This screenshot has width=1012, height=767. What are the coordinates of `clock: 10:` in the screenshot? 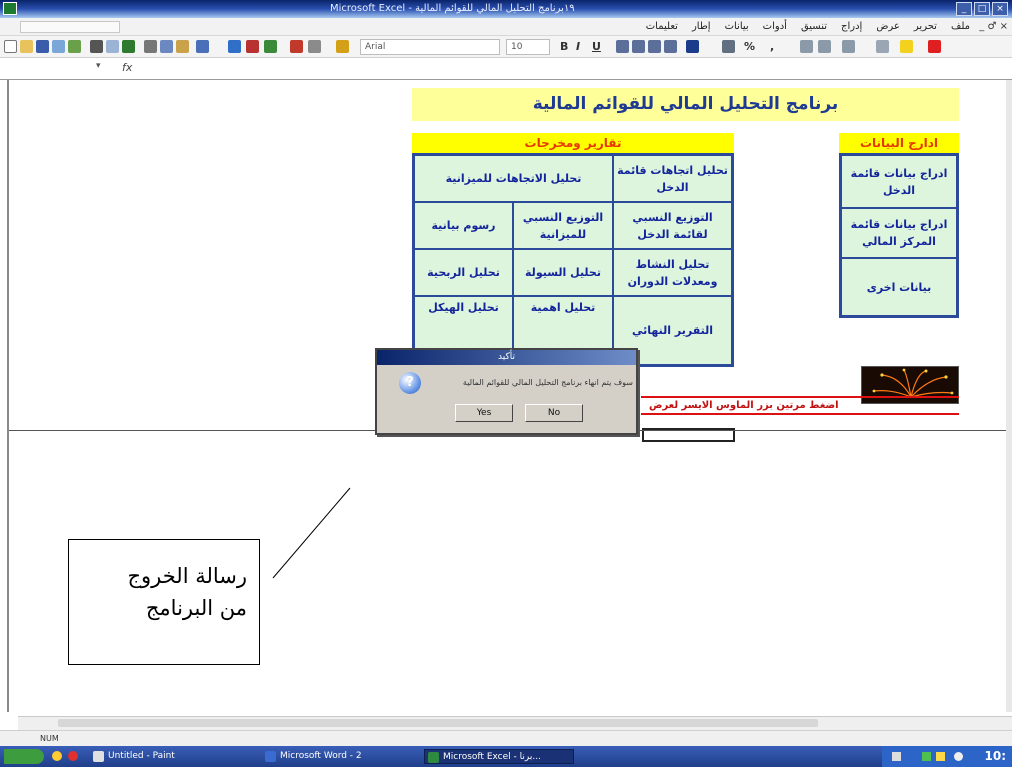 It's located at (995, 756).